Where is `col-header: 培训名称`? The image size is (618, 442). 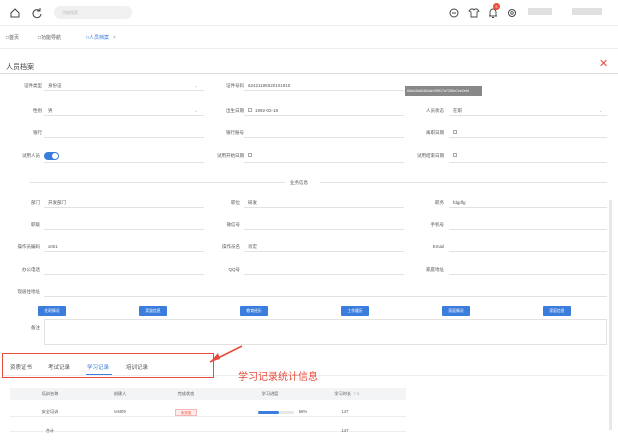
col-header: 培训名称 is located at coordinates (50, 393).